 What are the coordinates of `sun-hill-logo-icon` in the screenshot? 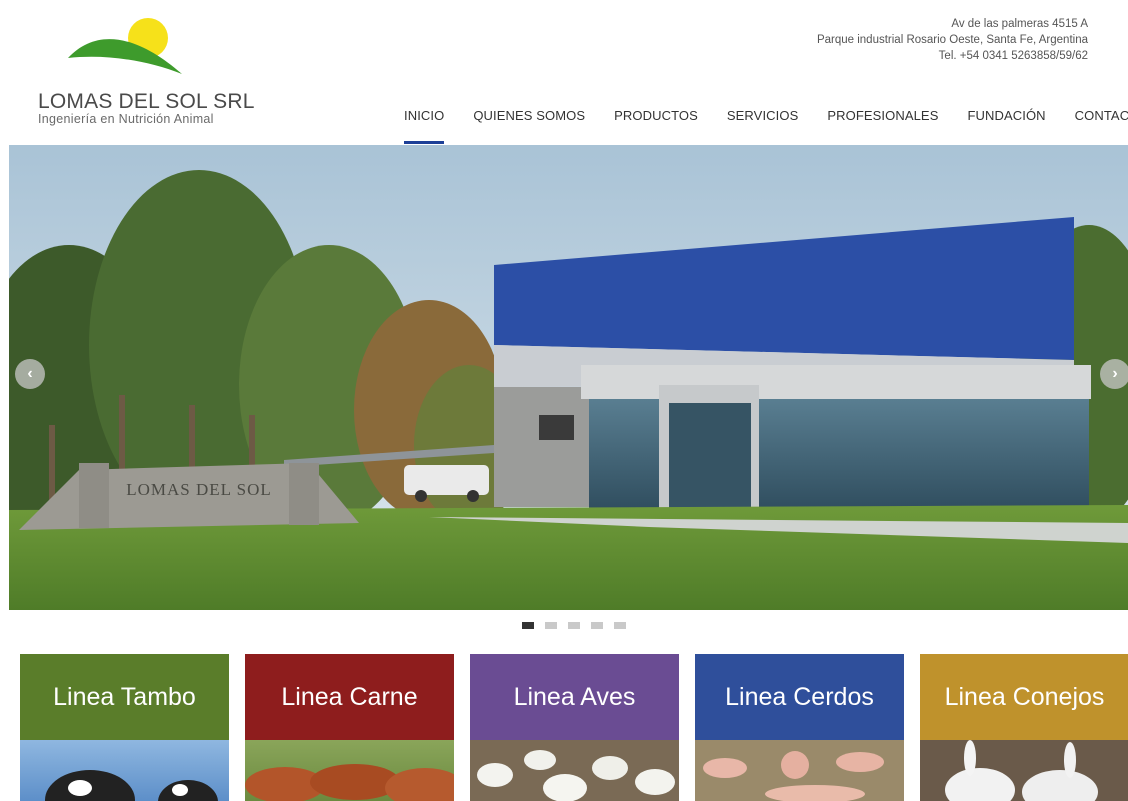 It's located at (125, 46).